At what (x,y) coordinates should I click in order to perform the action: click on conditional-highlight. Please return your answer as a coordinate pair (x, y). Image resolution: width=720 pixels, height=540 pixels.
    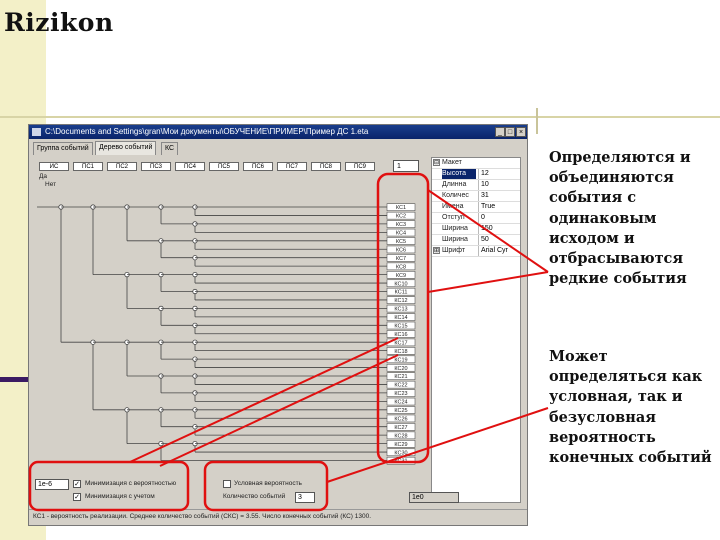
    Looking at the image, I should click on (266, 486).